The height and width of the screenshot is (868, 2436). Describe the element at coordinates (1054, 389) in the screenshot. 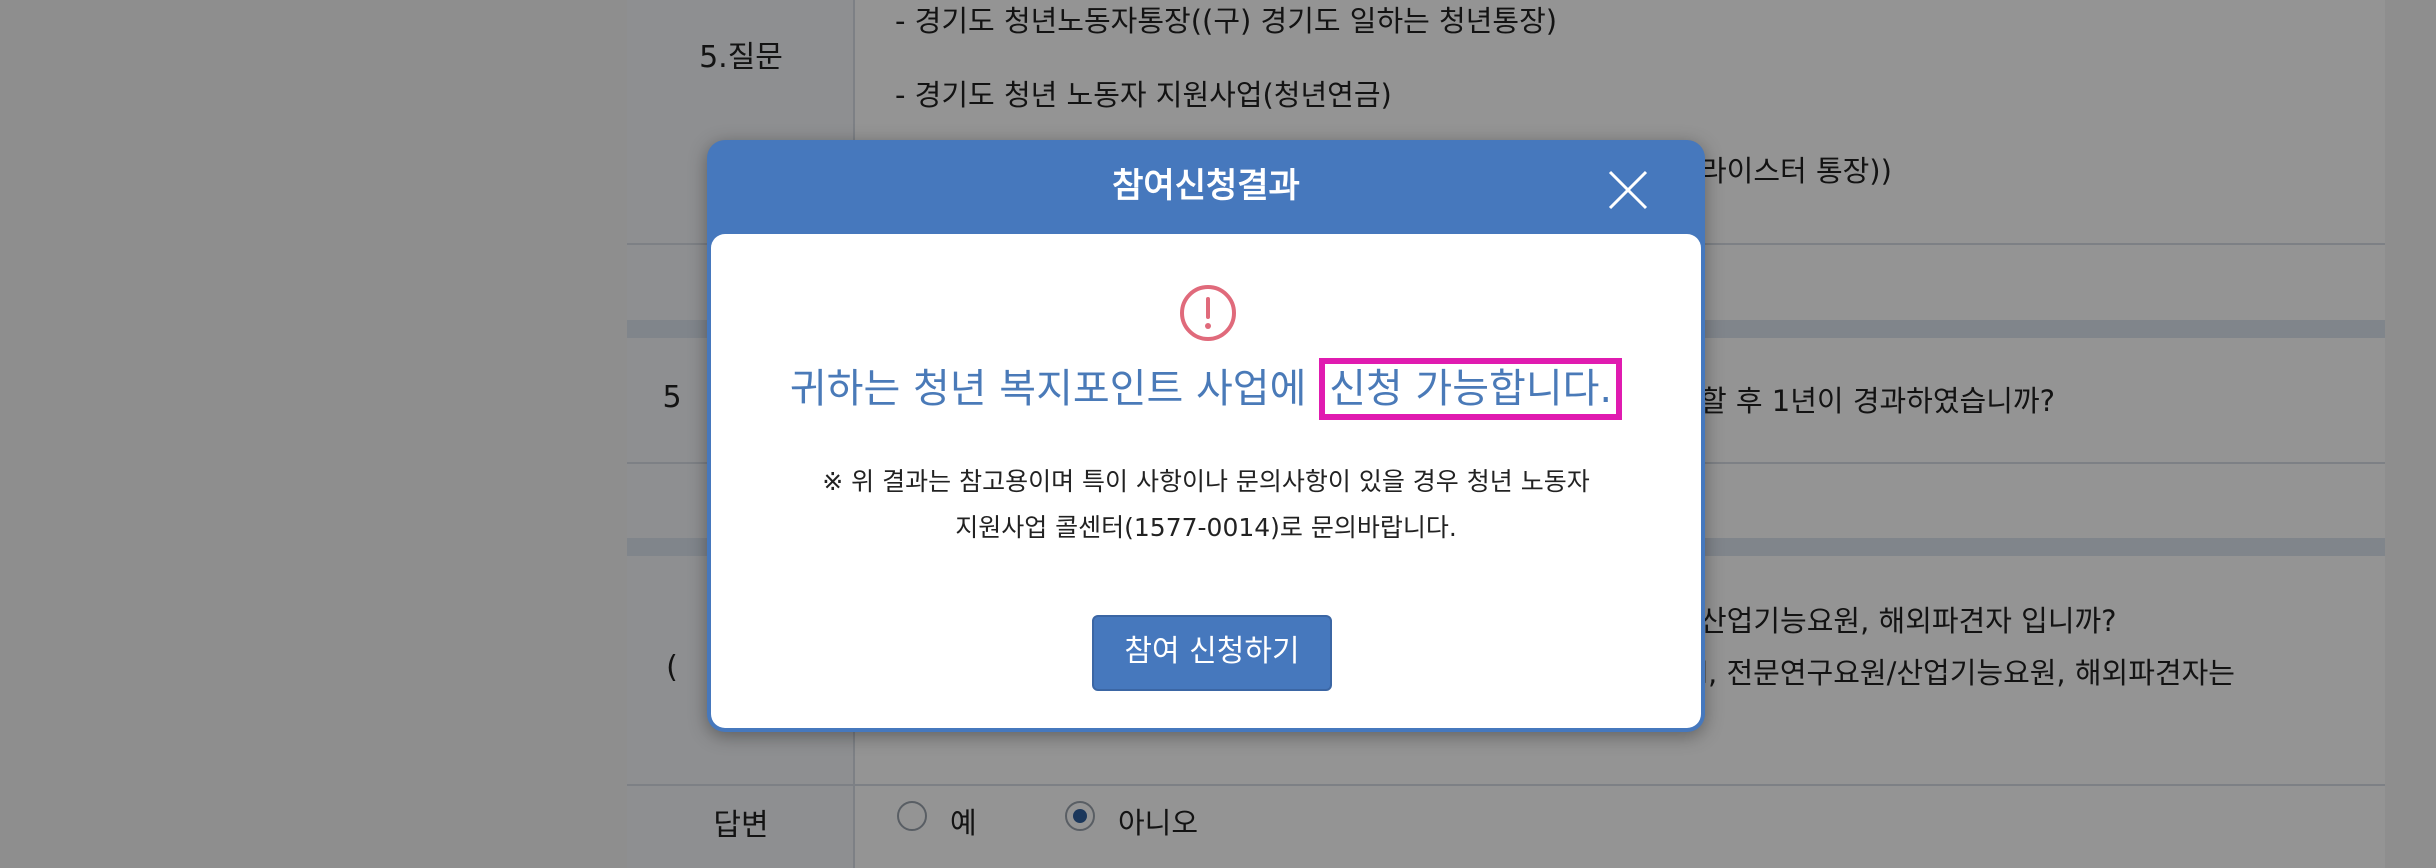

I see `headline-text: 귀하는 청년 복지포인트 사업에` at that location.